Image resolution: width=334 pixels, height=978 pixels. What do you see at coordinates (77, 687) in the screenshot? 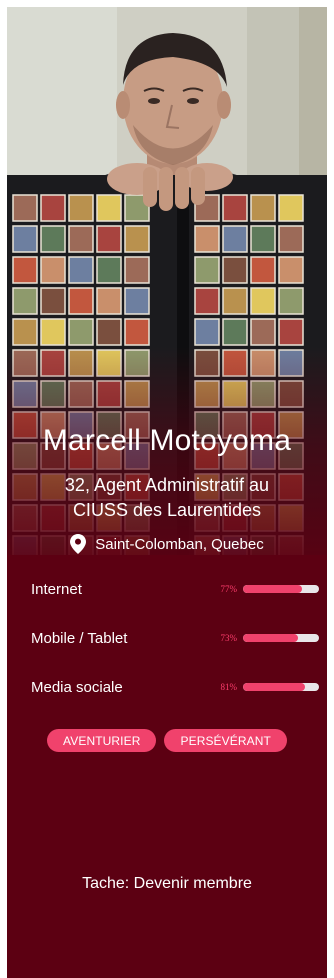
I see `skill-label: Media sociale` at bounding box center [77, 687].